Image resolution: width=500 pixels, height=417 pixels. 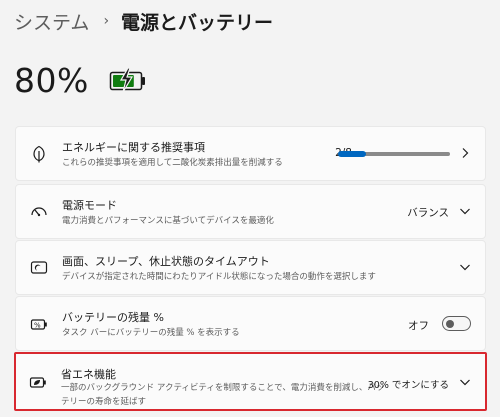 What do you see at coordinates (166, 261) in the screenshot?
I see `sleep-timeouts-title: 画面、スリープ、休止状態のタイムアウト` at bounding box center [166, 261].